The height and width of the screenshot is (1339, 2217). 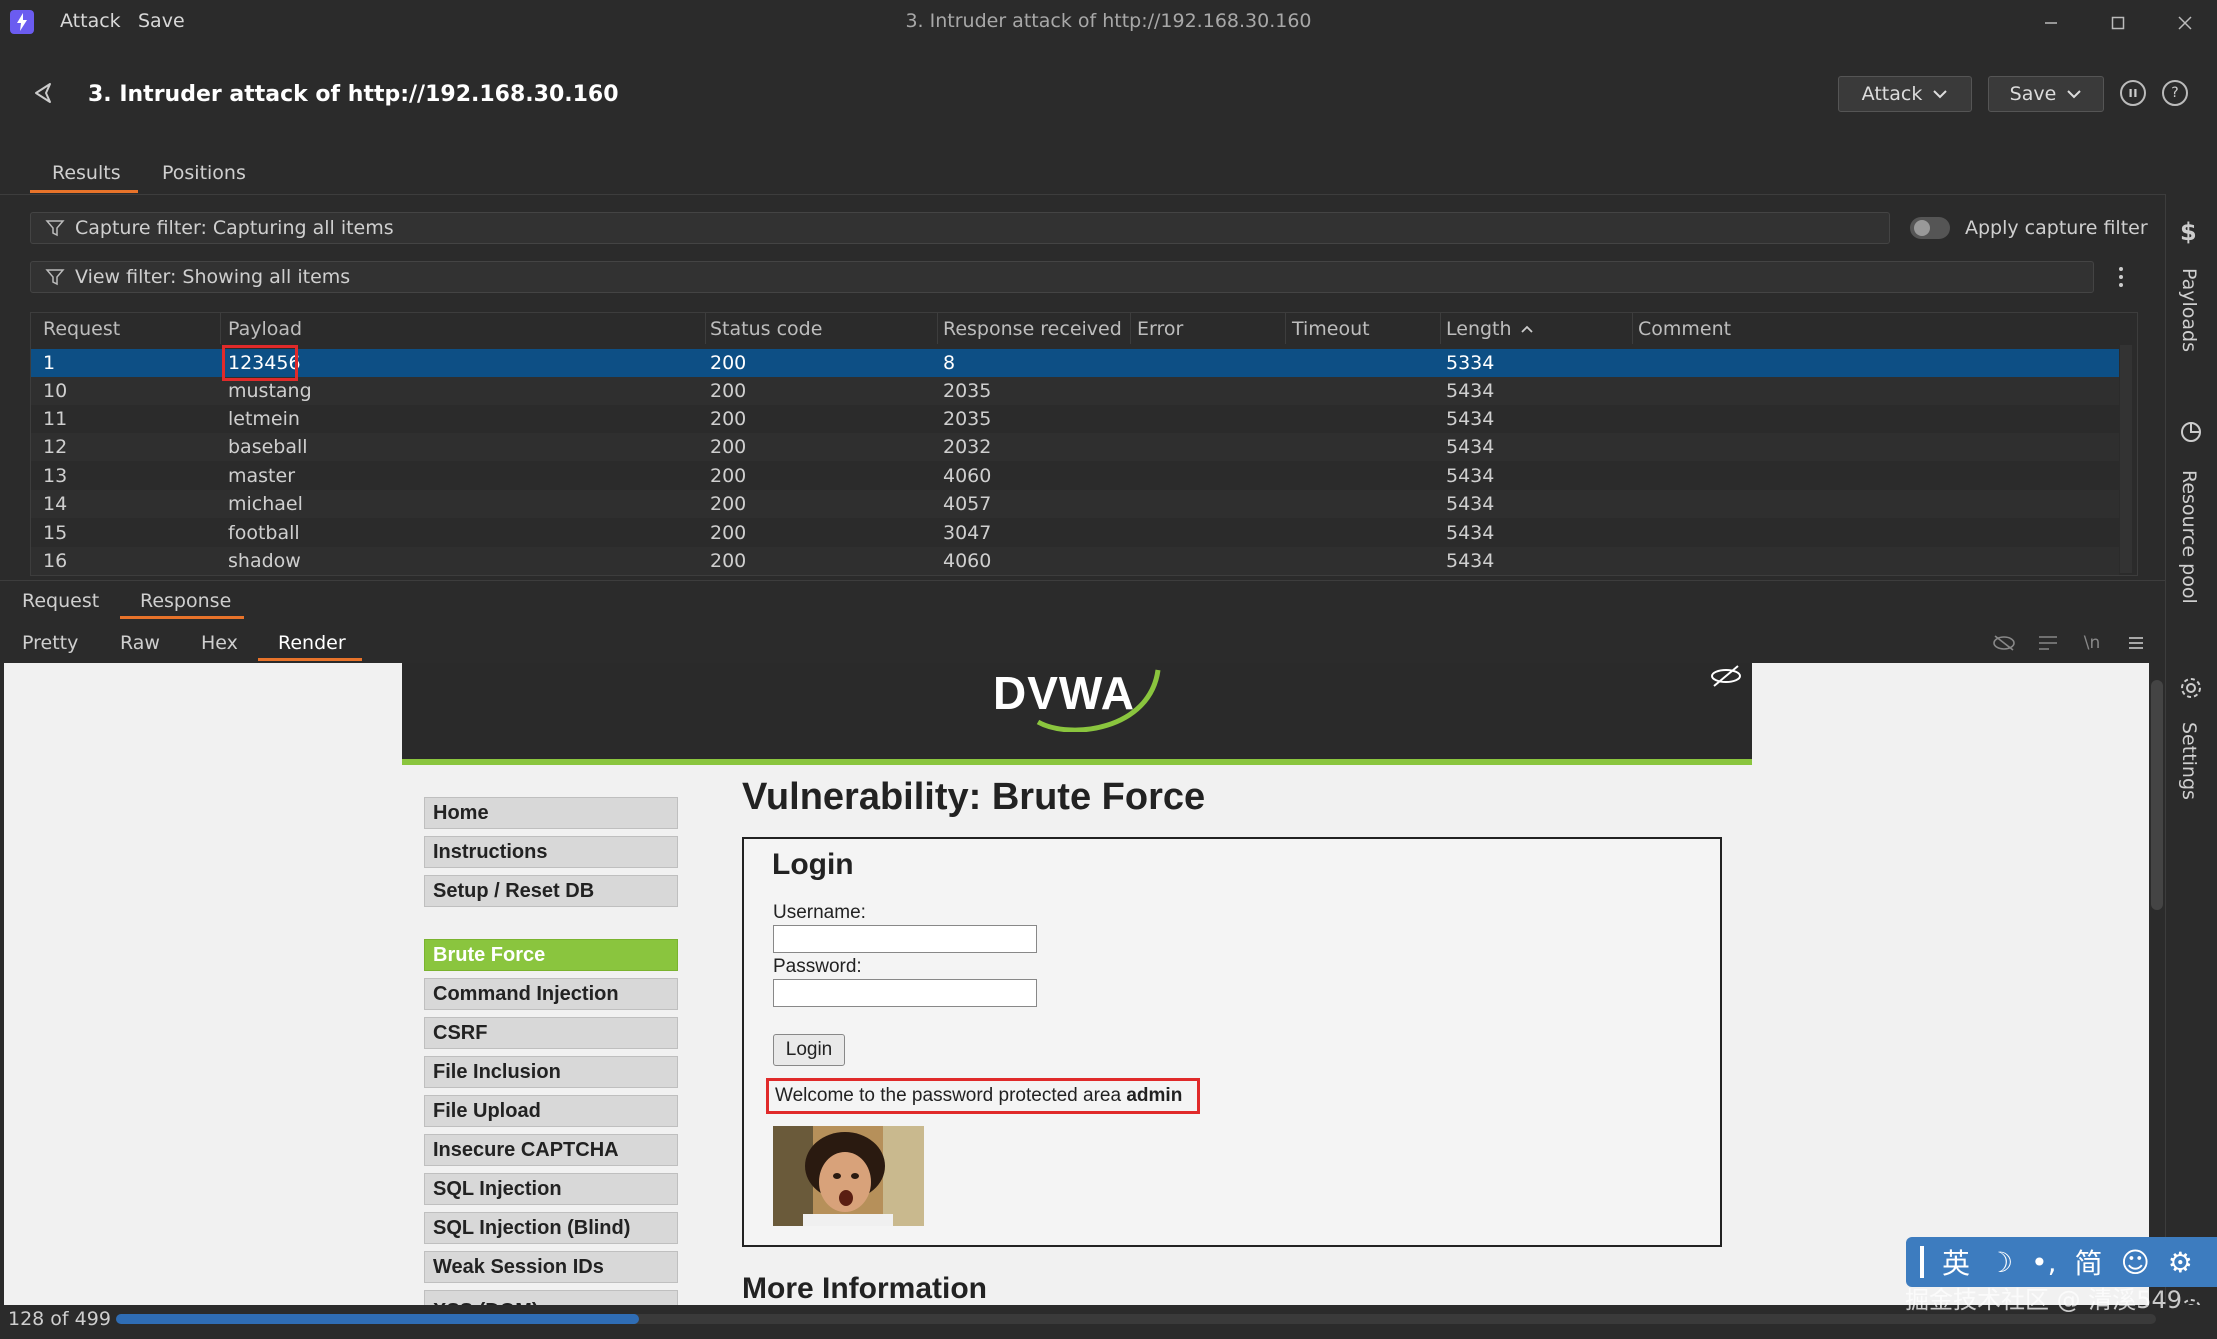 What do you see at coordinates (1684, 329) in the screenshot?
I see `col-header-comment: Comment` at bounding box center [1684, 329].